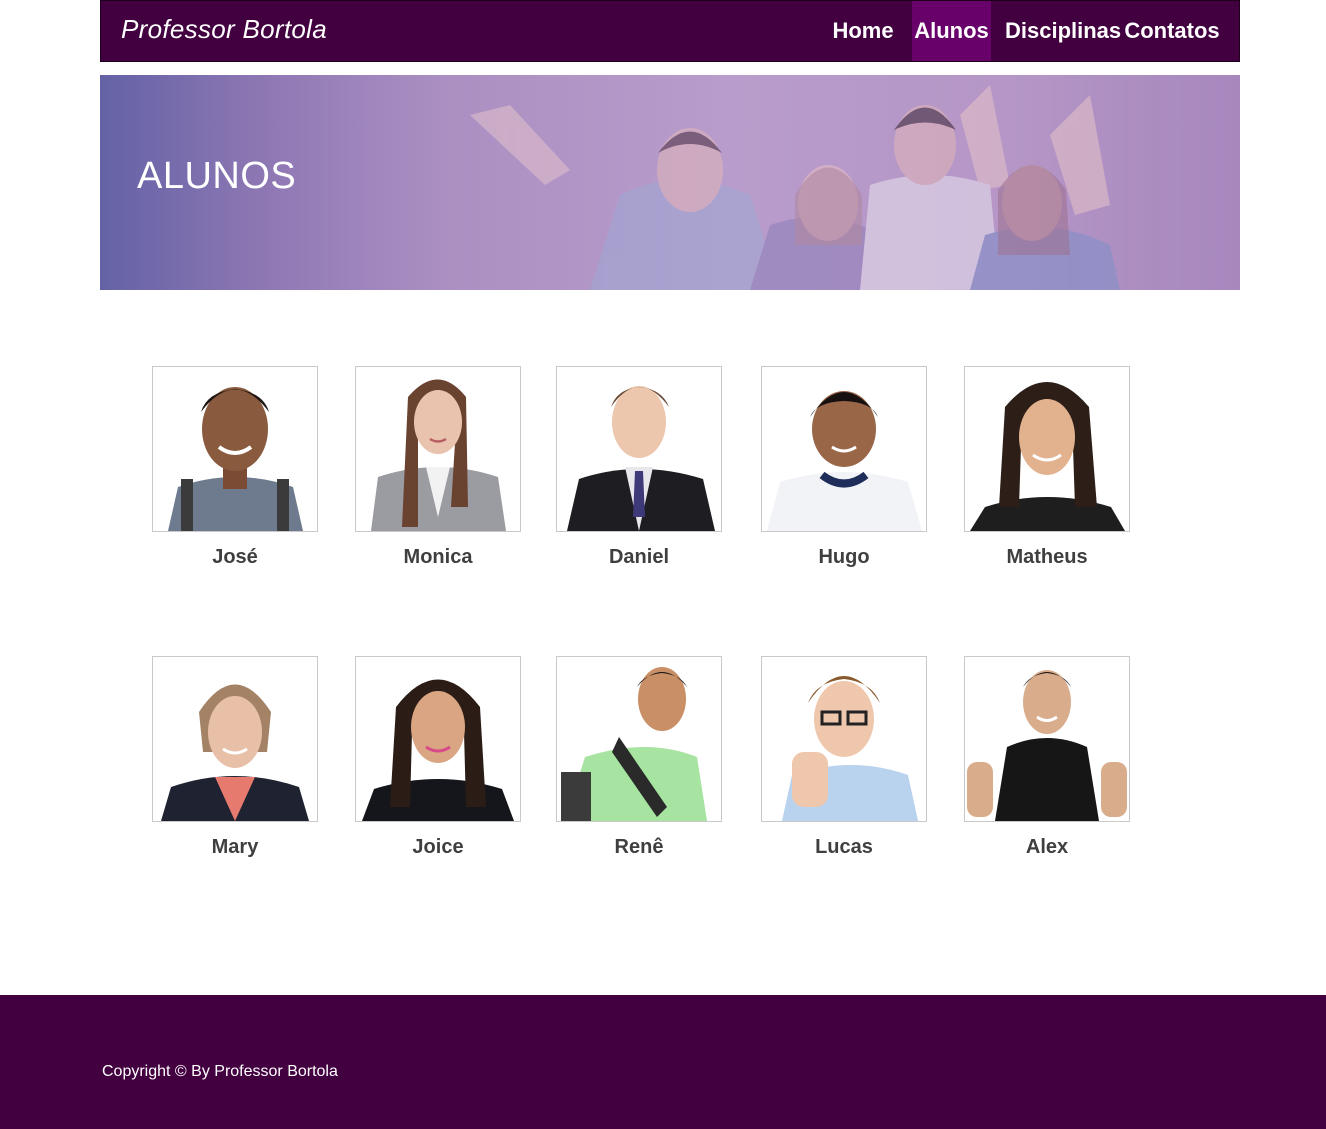 Image resolution: width=1326 pixels, height=1129 pixels. I want to click on student-name: Monica, so click(438, 557).